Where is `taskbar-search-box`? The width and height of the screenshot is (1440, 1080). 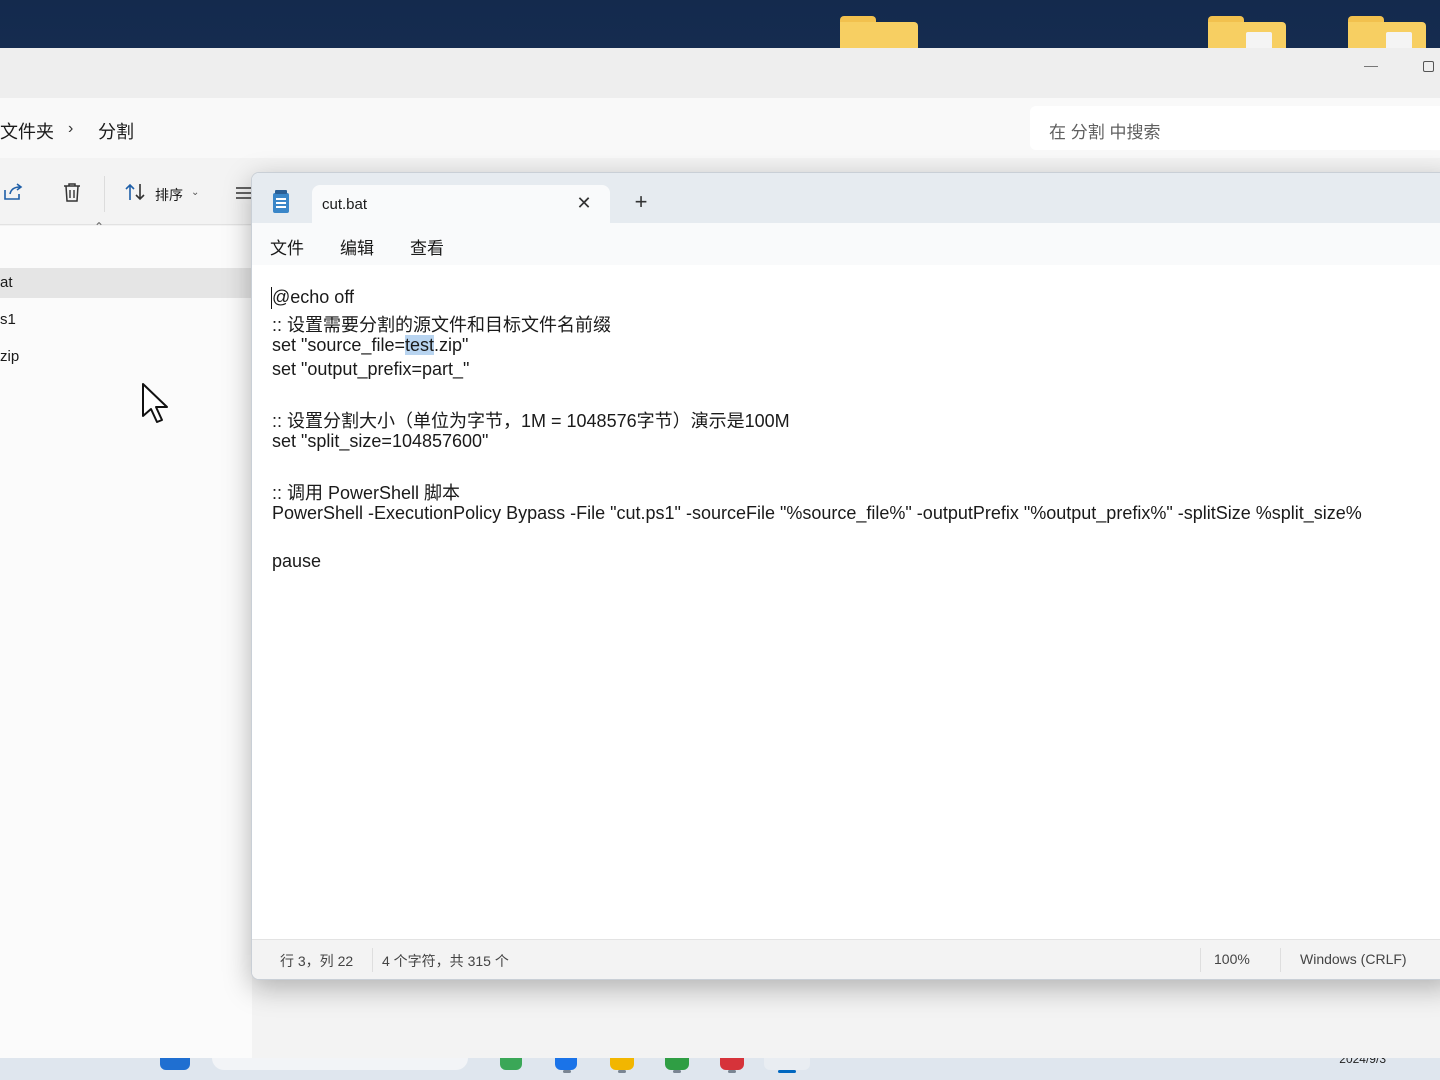
taskbar-search-box is located at coordinates (340, 1064).